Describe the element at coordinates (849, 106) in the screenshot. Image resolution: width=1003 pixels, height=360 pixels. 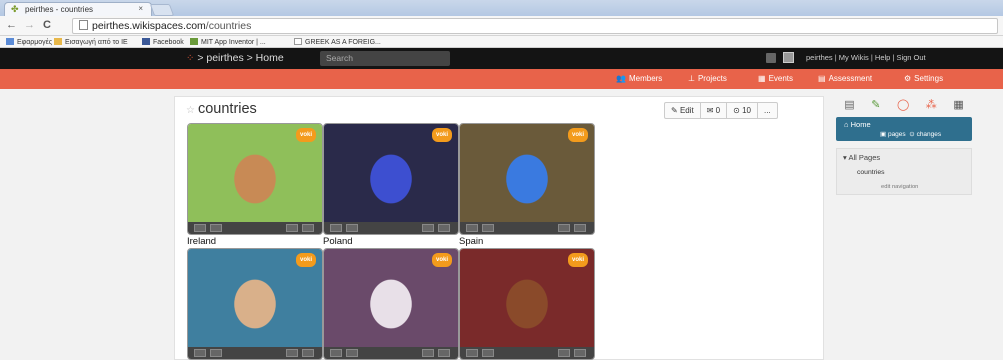
I see `page-icon: ▤` at that location.